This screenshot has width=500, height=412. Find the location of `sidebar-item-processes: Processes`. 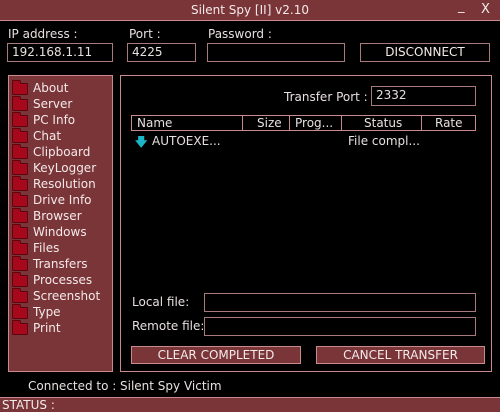

sidebar-item-processes: Processes is located at coordinates (60, 280).